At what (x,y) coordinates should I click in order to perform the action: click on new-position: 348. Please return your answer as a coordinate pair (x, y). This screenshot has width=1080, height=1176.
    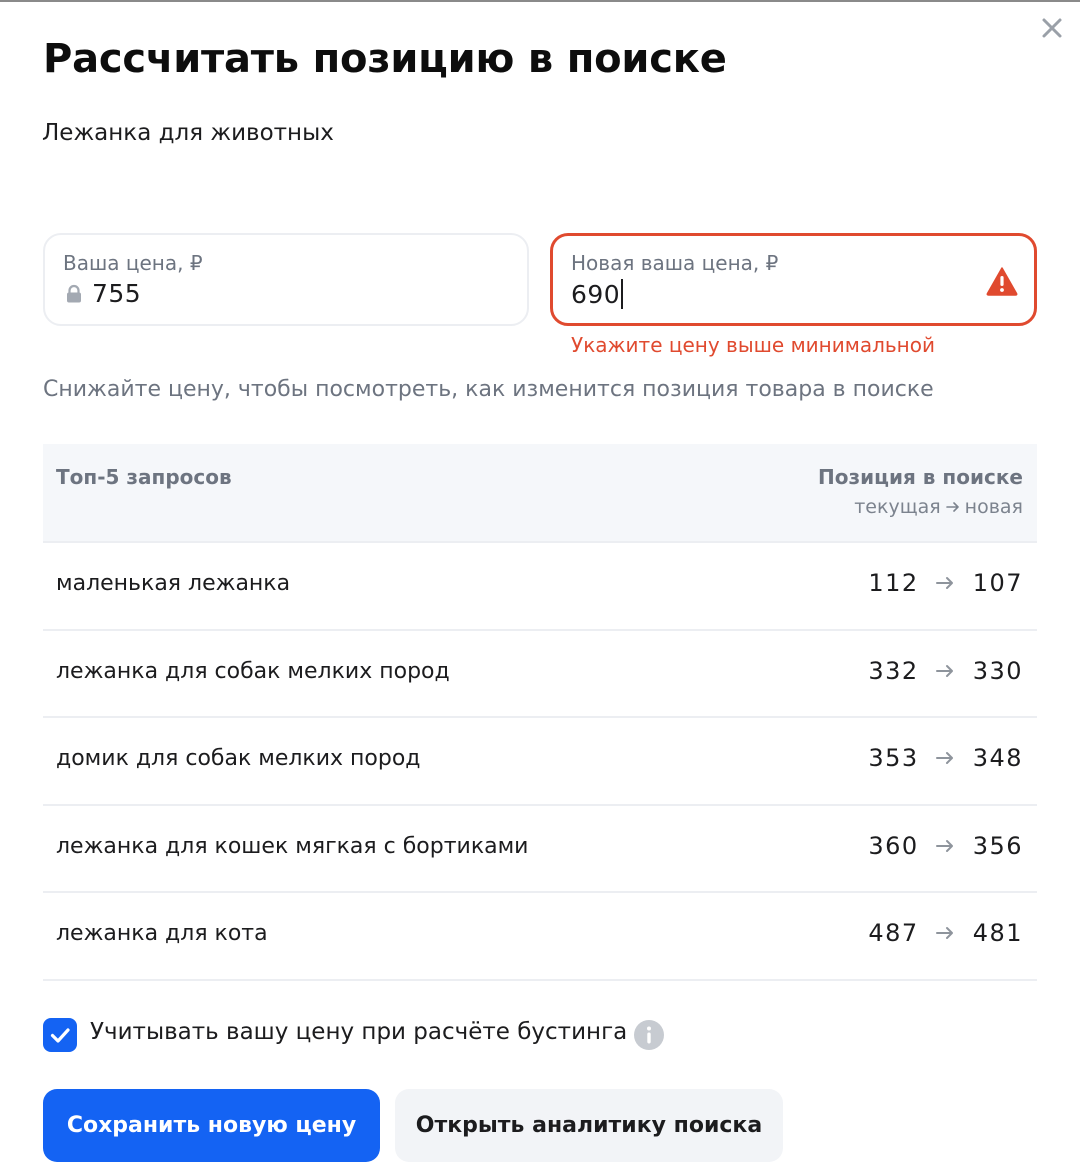
    Looking at the image, I should click on (997, 758).